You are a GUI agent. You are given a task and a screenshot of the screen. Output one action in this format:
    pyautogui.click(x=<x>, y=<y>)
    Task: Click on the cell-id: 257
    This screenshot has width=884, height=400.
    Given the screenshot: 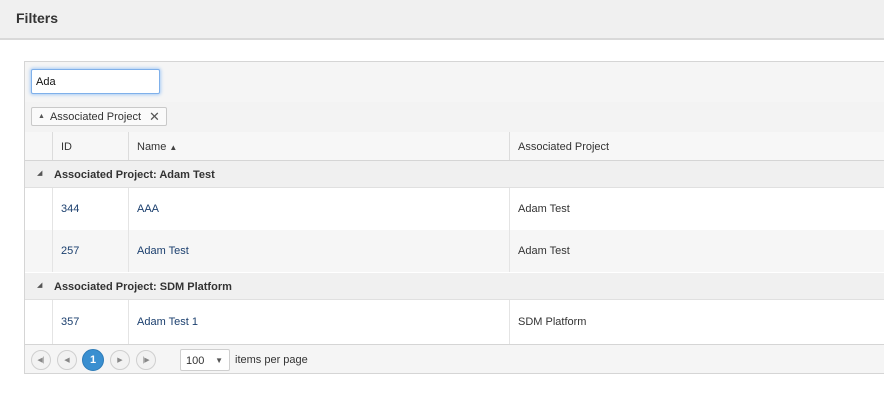 What is the action you would take?
    pyautogui.click(x=90, y=251)
    